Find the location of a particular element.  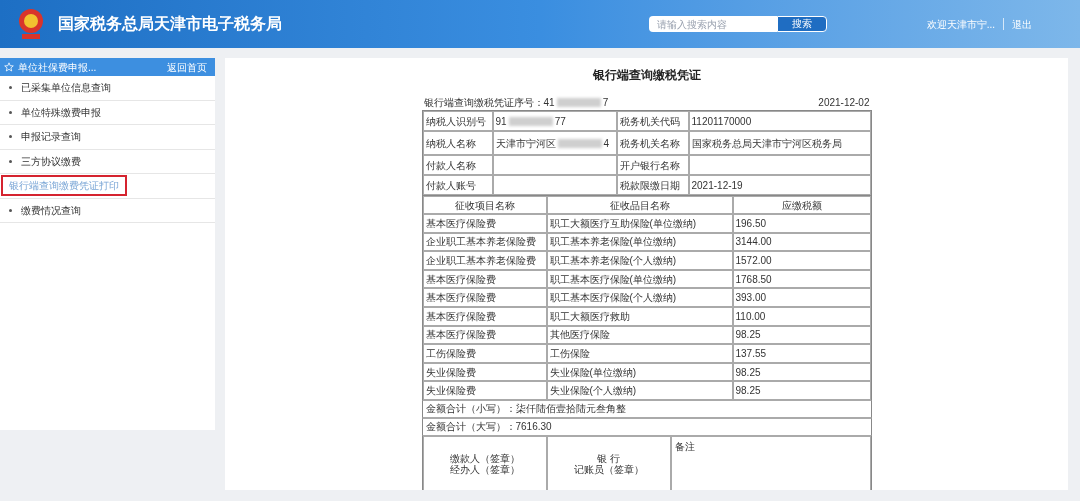

table-cell: 其他医疗保险 is located at coordinates (639, 335).